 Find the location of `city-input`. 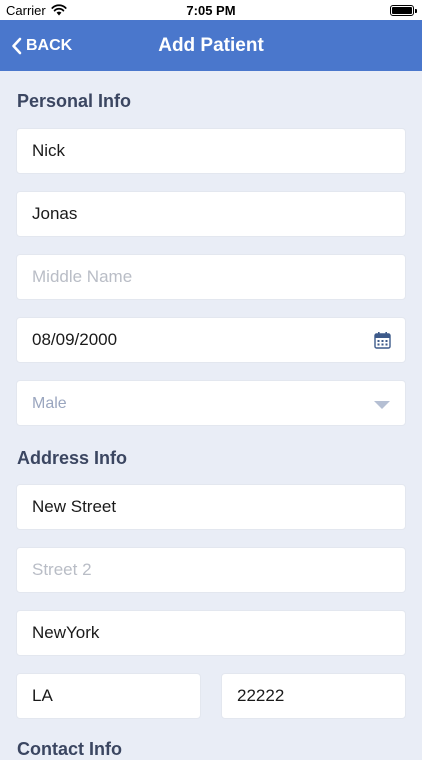

city-input is located at coordinates (211, 633).